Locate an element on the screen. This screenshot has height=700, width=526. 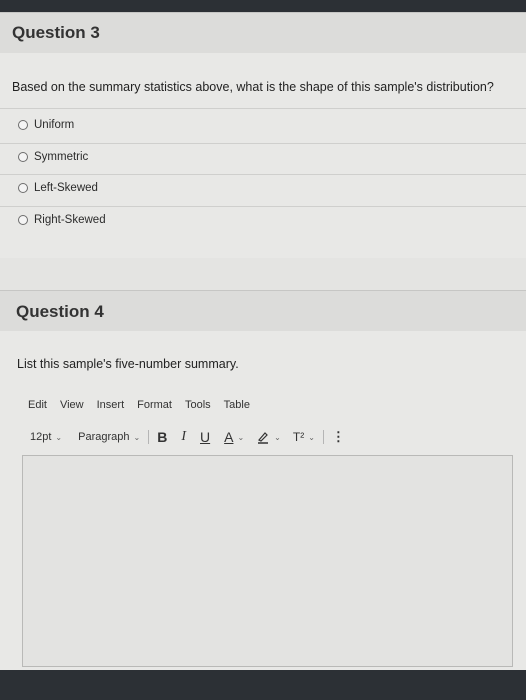
editor-menubar: Edit View Insert Format Tools Table is located at coordinates (139, 405).